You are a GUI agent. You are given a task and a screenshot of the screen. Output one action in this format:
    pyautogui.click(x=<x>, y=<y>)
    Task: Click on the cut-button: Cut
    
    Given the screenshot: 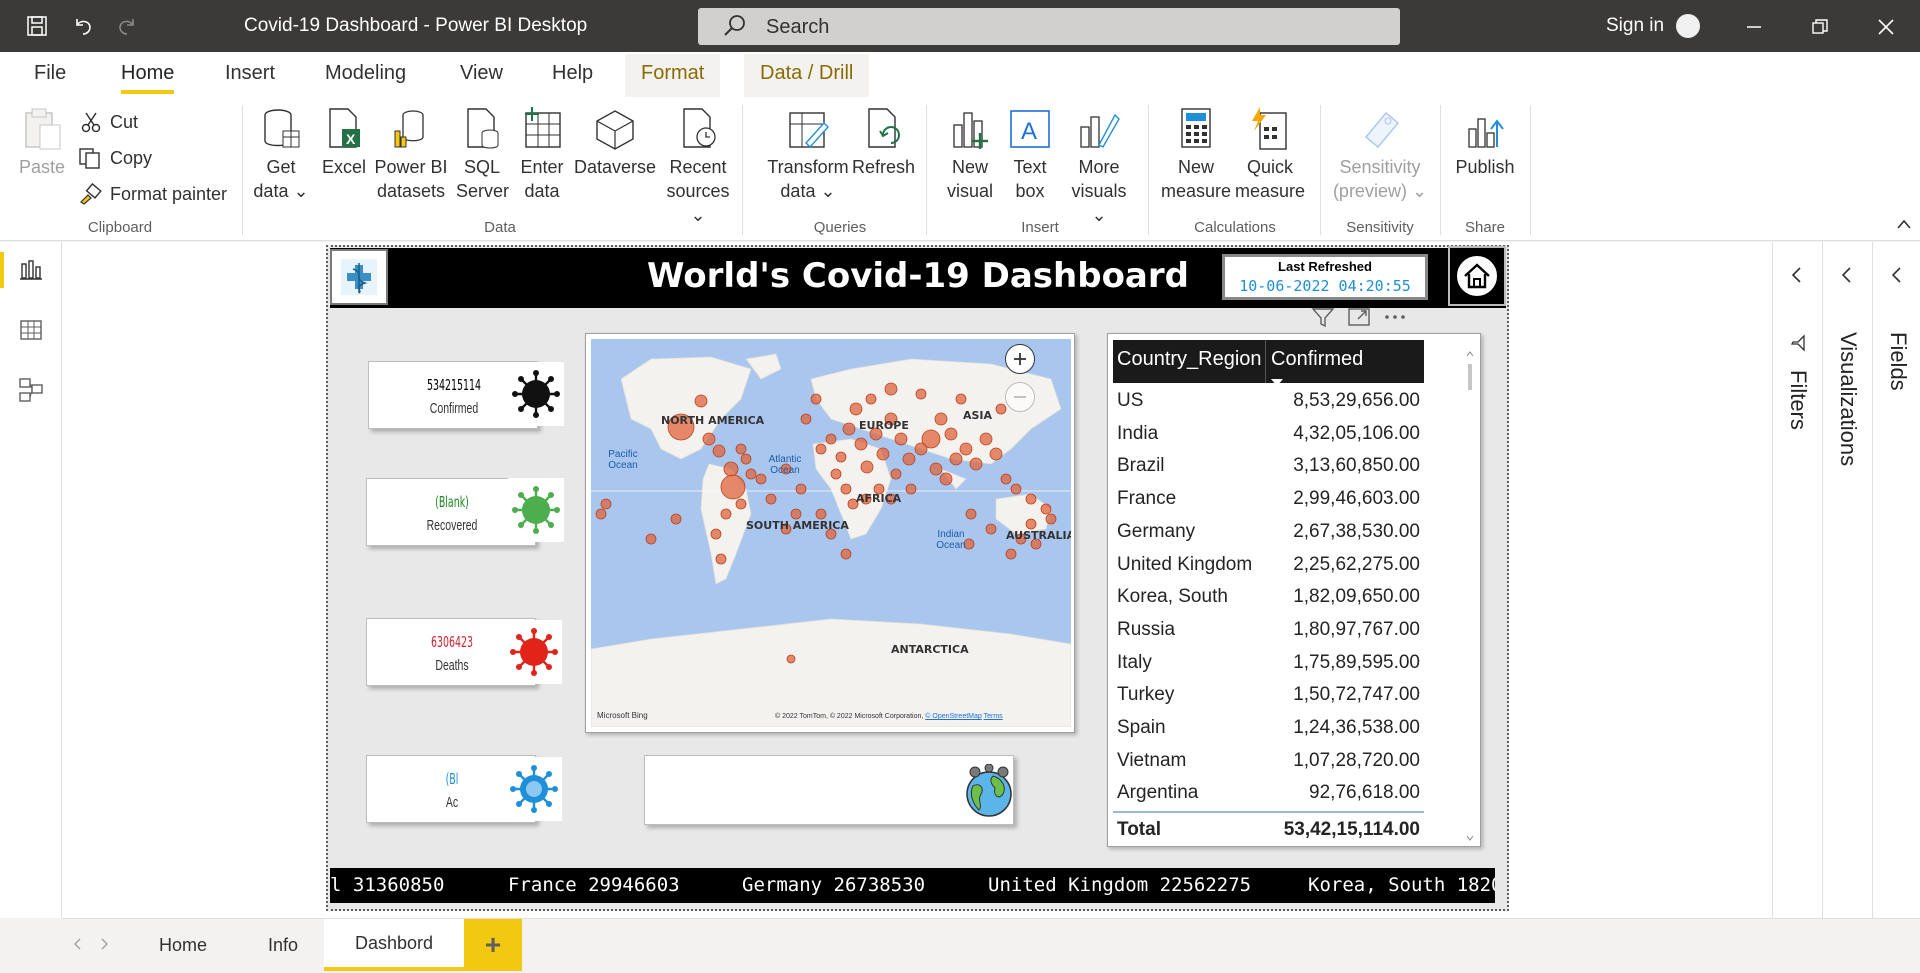 What is the action you would take?
    pyautogui.click(x=109, y=122)
    